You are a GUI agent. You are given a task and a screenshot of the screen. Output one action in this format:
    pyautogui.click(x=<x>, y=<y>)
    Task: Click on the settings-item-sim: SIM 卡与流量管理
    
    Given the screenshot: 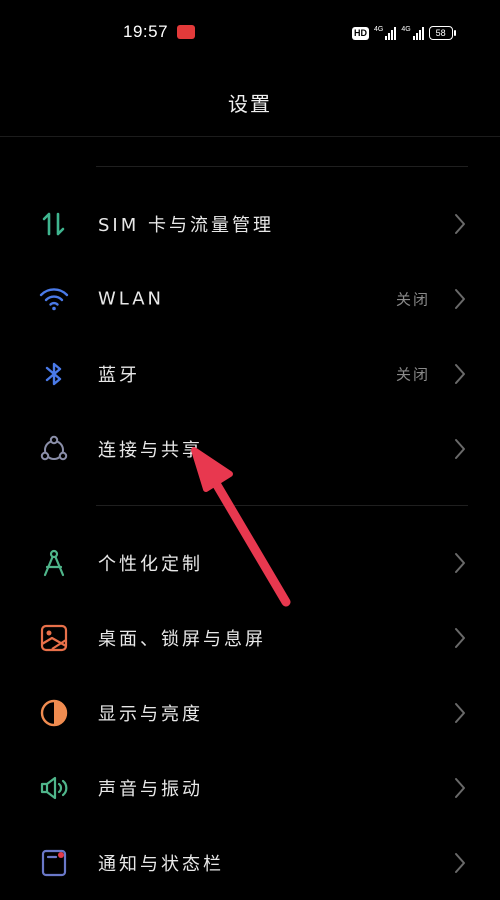 What is the action you would take?
    pyautogui.click(x=250, y=223)
    